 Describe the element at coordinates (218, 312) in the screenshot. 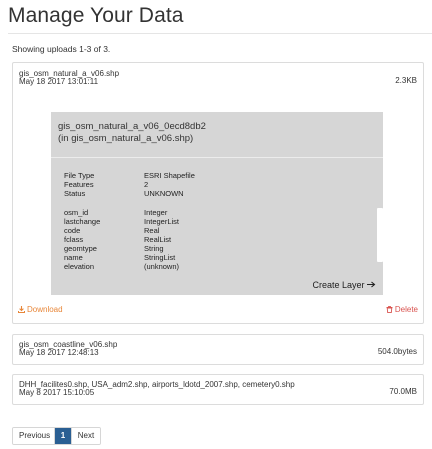

I see `upload-actions: Download Delete` at that location.